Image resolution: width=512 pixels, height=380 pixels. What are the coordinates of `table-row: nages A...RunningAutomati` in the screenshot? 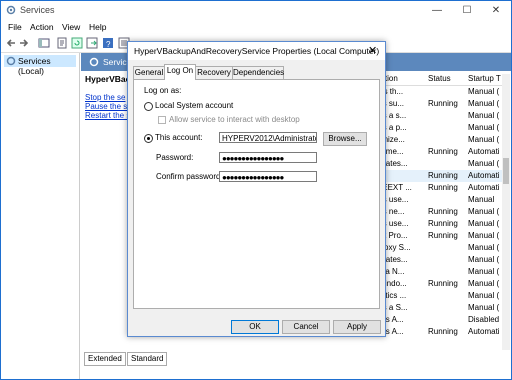 It's located at (435, 332).